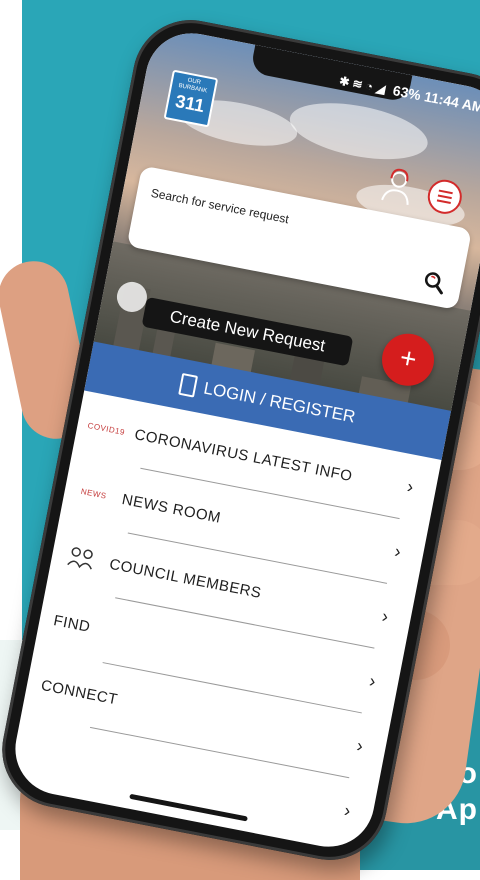 This screenshot has width=480, height=880. Describe the element at coordinates (185, 578) in the screenshot. I see `menu-item-label: COUNCIL MEMBERS` at that location.